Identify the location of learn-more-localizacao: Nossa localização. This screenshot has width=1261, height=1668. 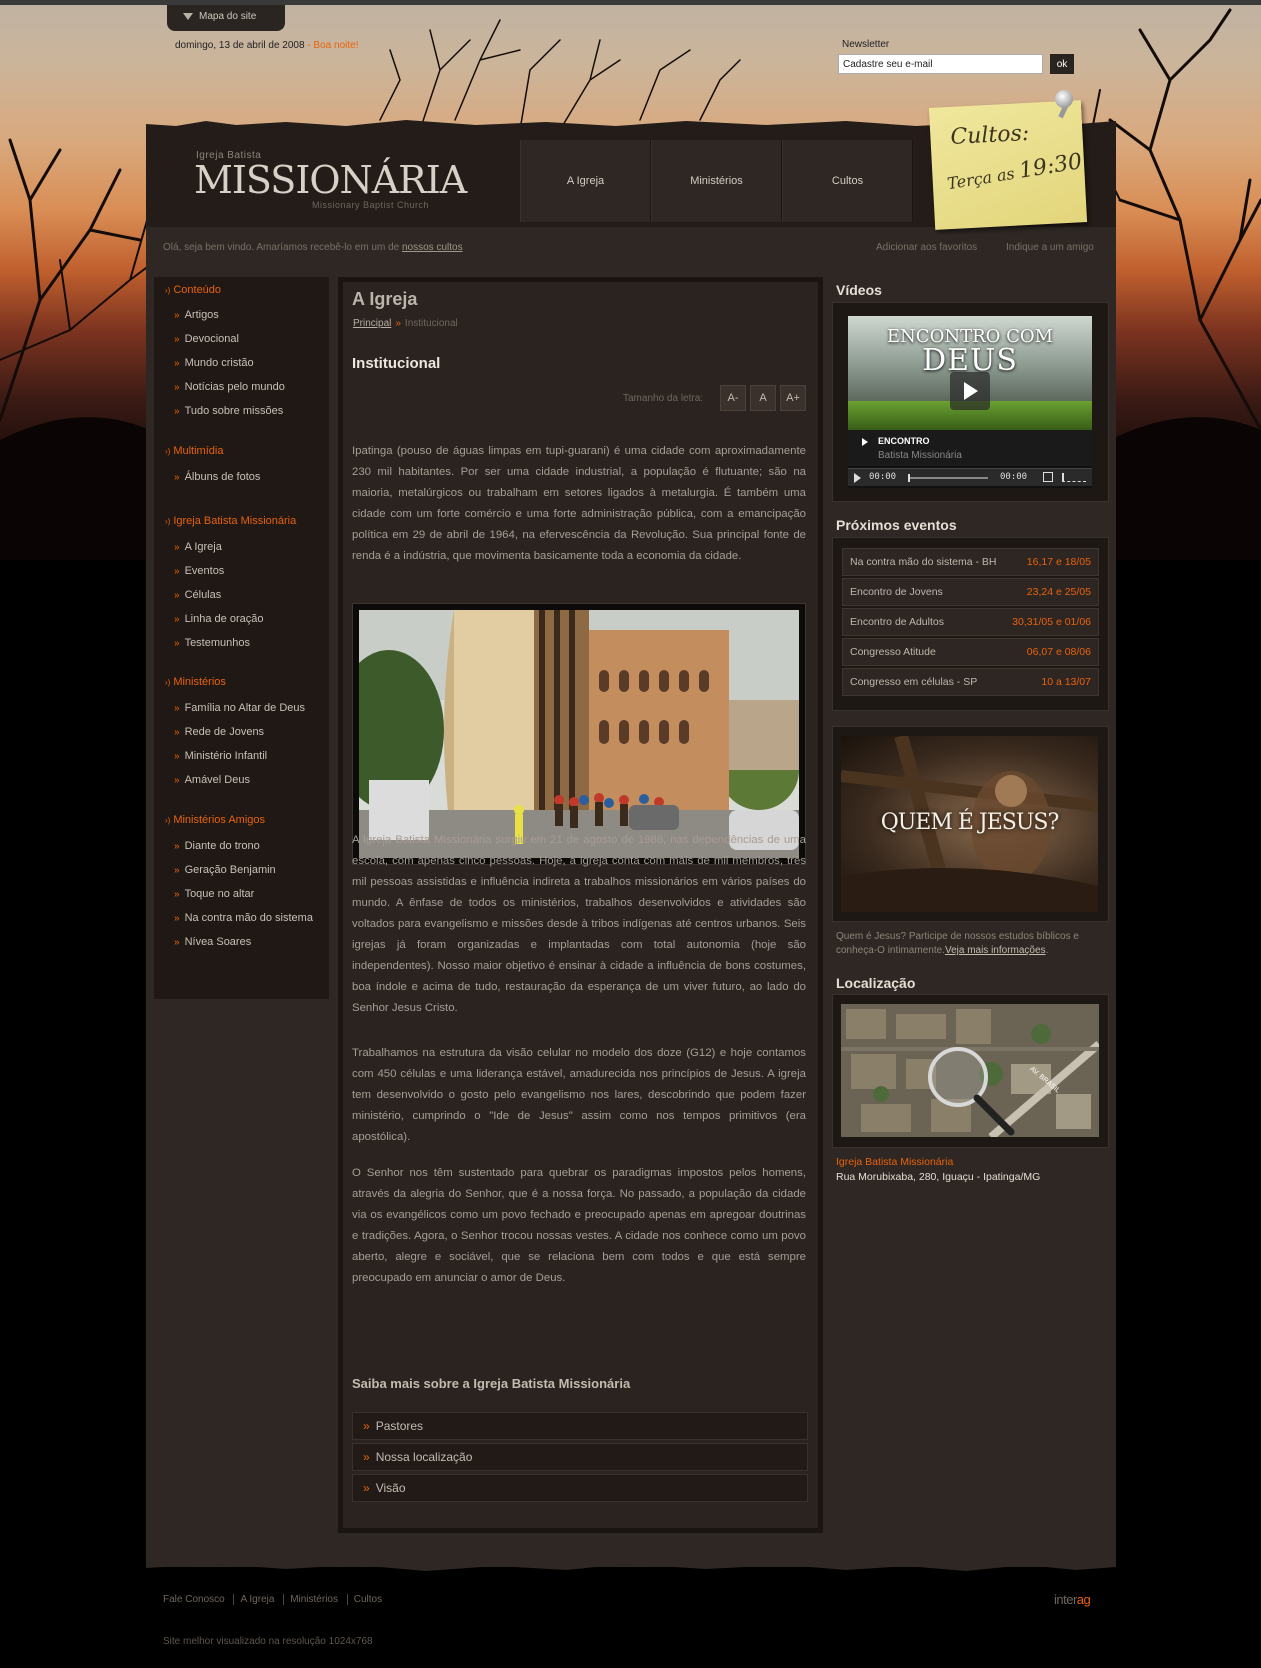
(580, 1457).